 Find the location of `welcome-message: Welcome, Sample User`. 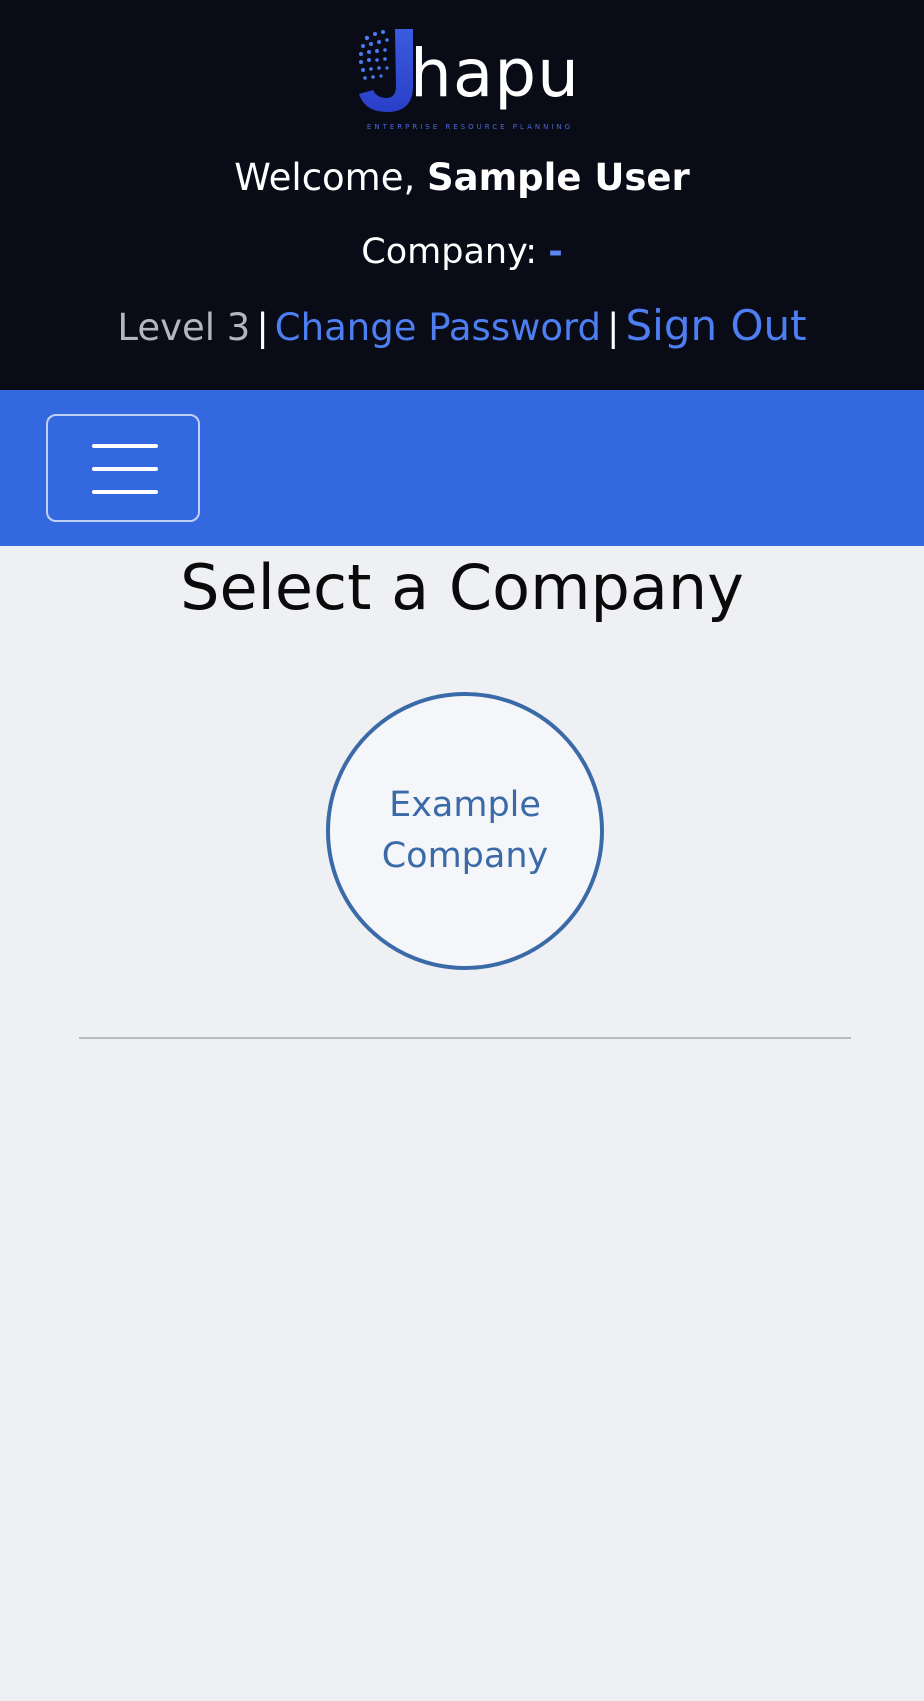

welcome-message: Welcome, Sample User is located at coordinates (462, 178).